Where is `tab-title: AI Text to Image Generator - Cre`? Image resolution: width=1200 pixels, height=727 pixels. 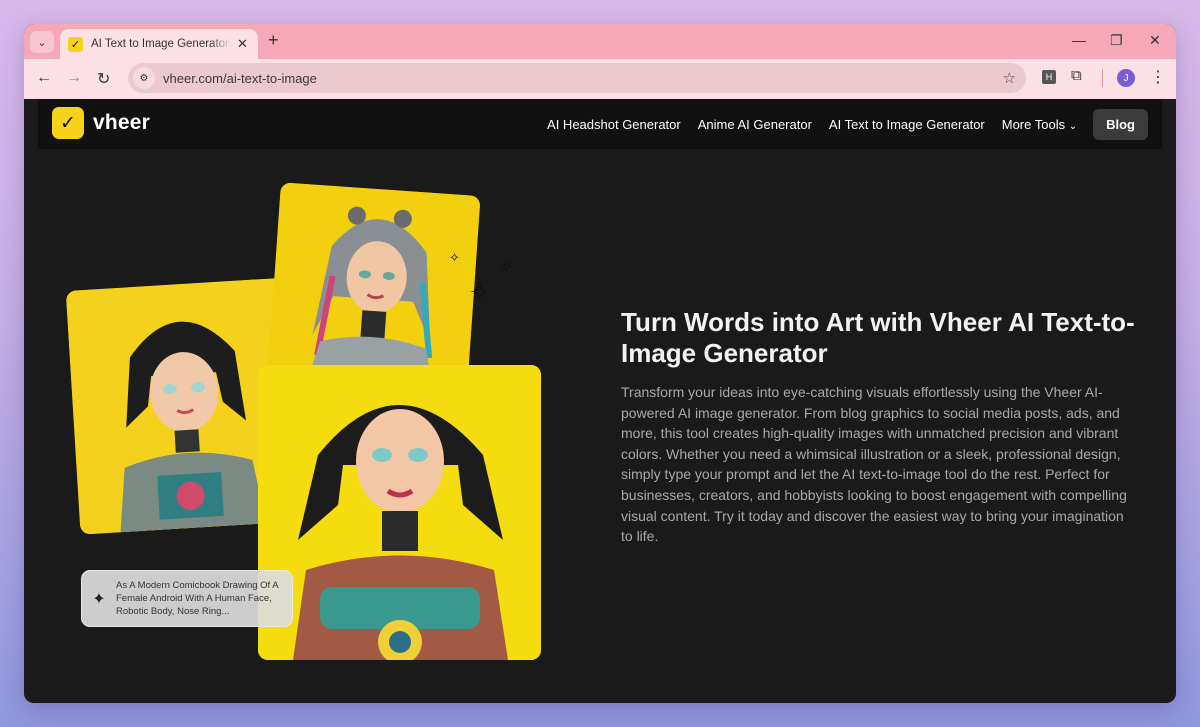 tab-title: AI Text to Image Generator - Cre is located at coordinates (161, 44).